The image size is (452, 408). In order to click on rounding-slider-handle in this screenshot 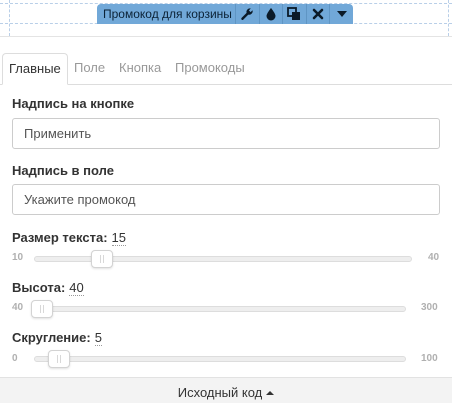, I will do `click(59, 359)`.